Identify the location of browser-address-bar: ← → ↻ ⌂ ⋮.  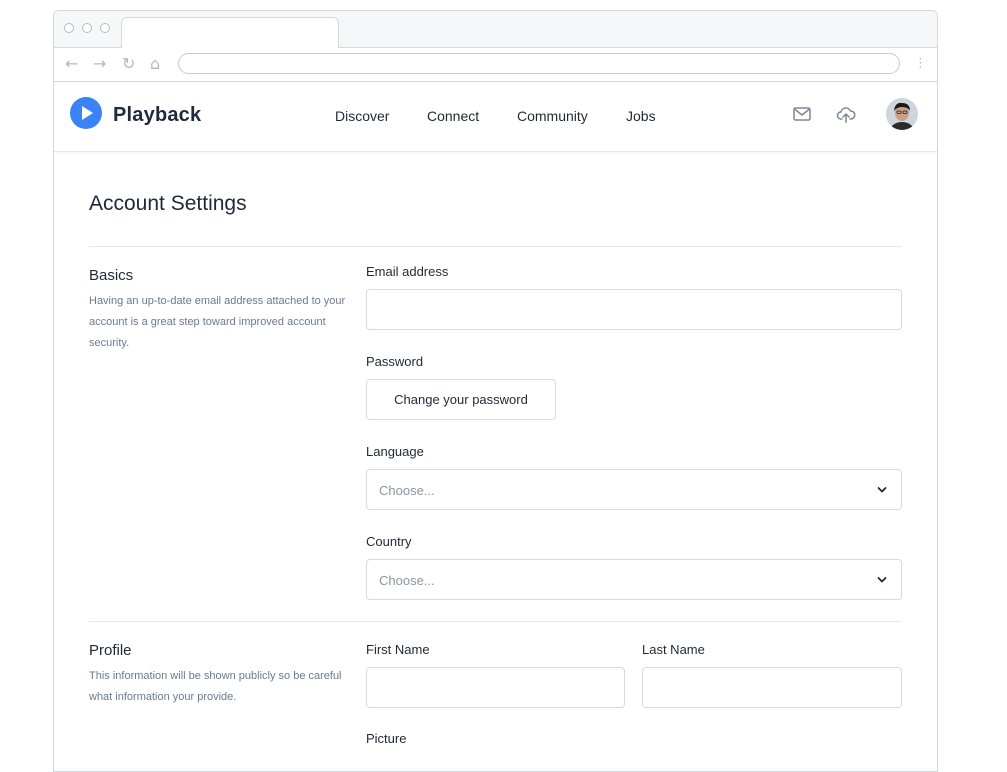
(495, 65).